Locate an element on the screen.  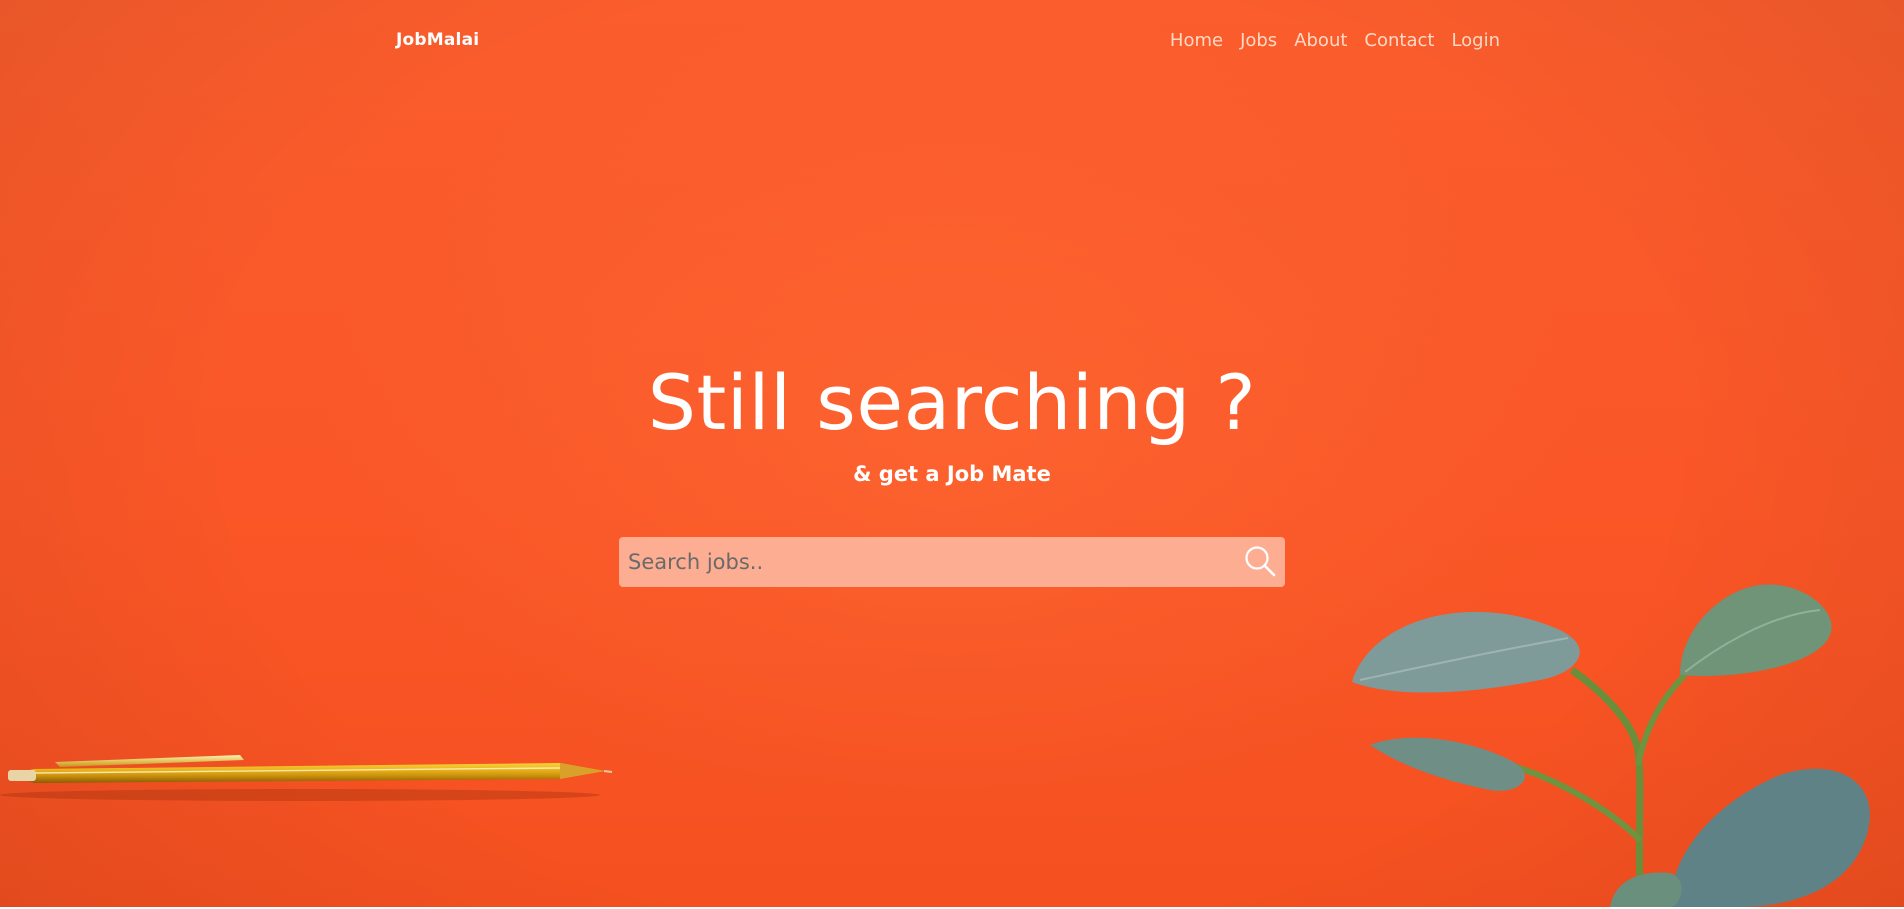
nav-item-jobs: Jobs is located at coordinates (1258, 40).